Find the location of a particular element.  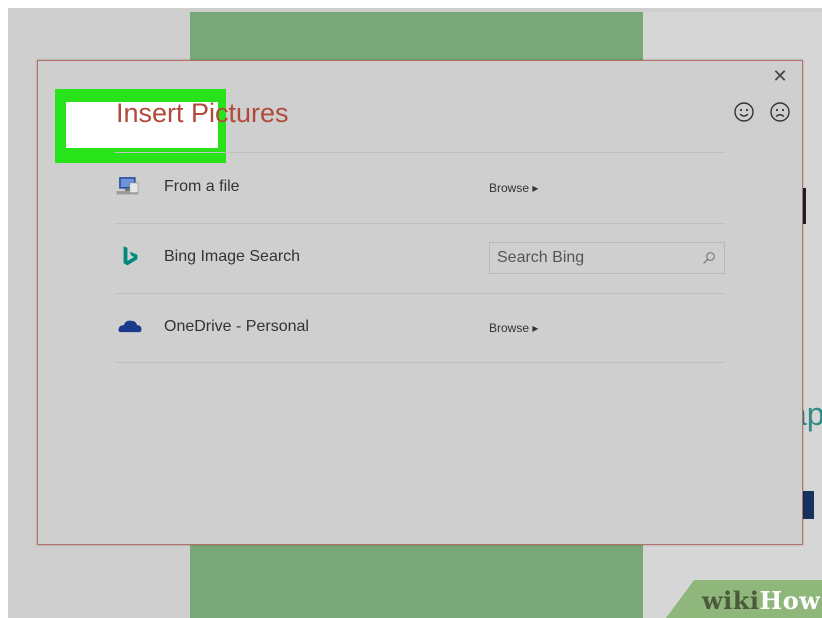

wikihow-watermark: wikiHow is located at coordinates (761, 600).